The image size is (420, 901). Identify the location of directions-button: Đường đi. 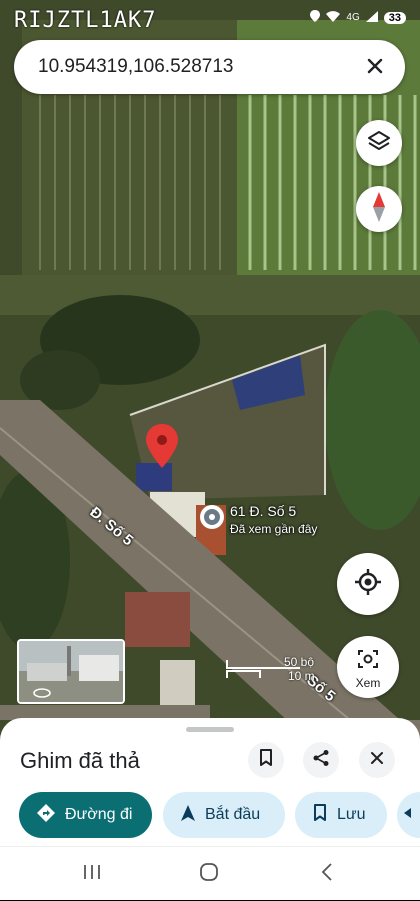
(85, 815).